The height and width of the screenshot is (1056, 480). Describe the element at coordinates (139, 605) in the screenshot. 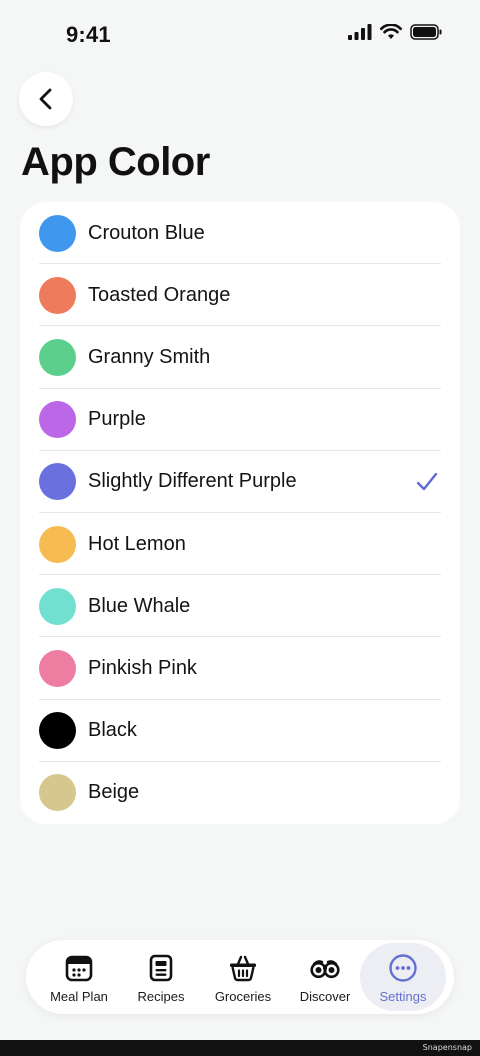

I see `color-label: Blue Whale` at that location.